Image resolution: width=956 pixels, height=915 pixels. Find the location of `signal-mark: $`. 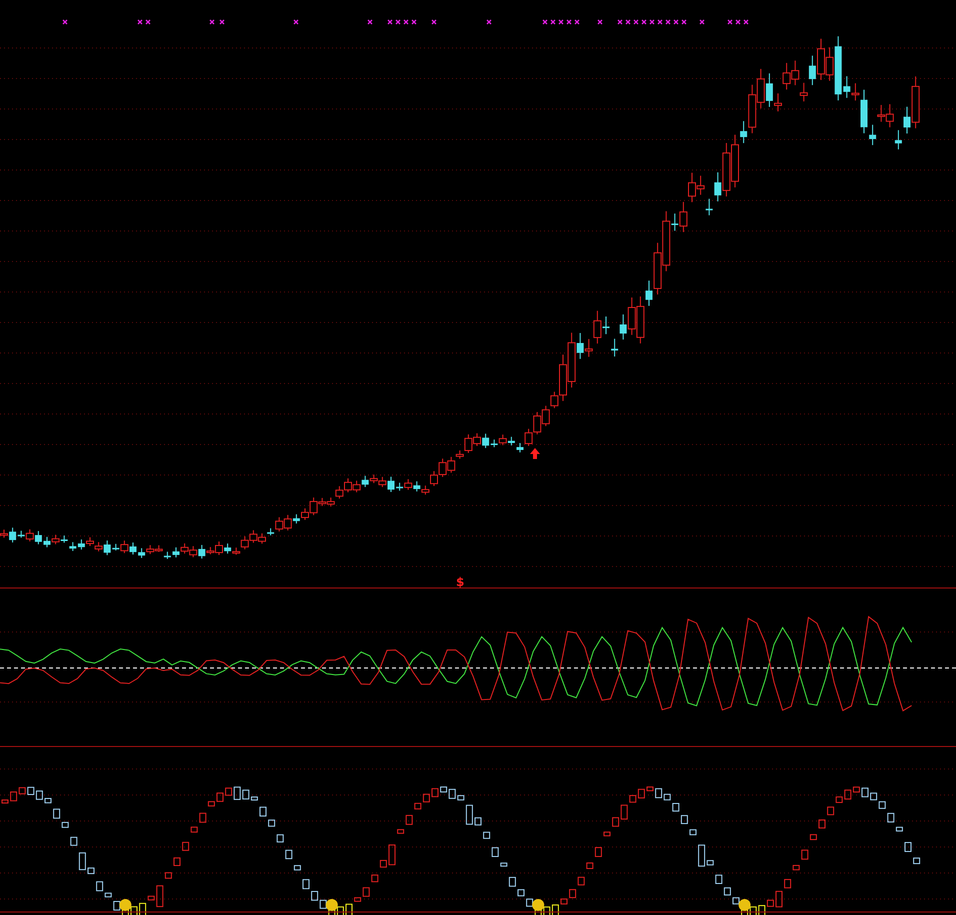

signal-mark: $ is located at coordinates (460, 582).